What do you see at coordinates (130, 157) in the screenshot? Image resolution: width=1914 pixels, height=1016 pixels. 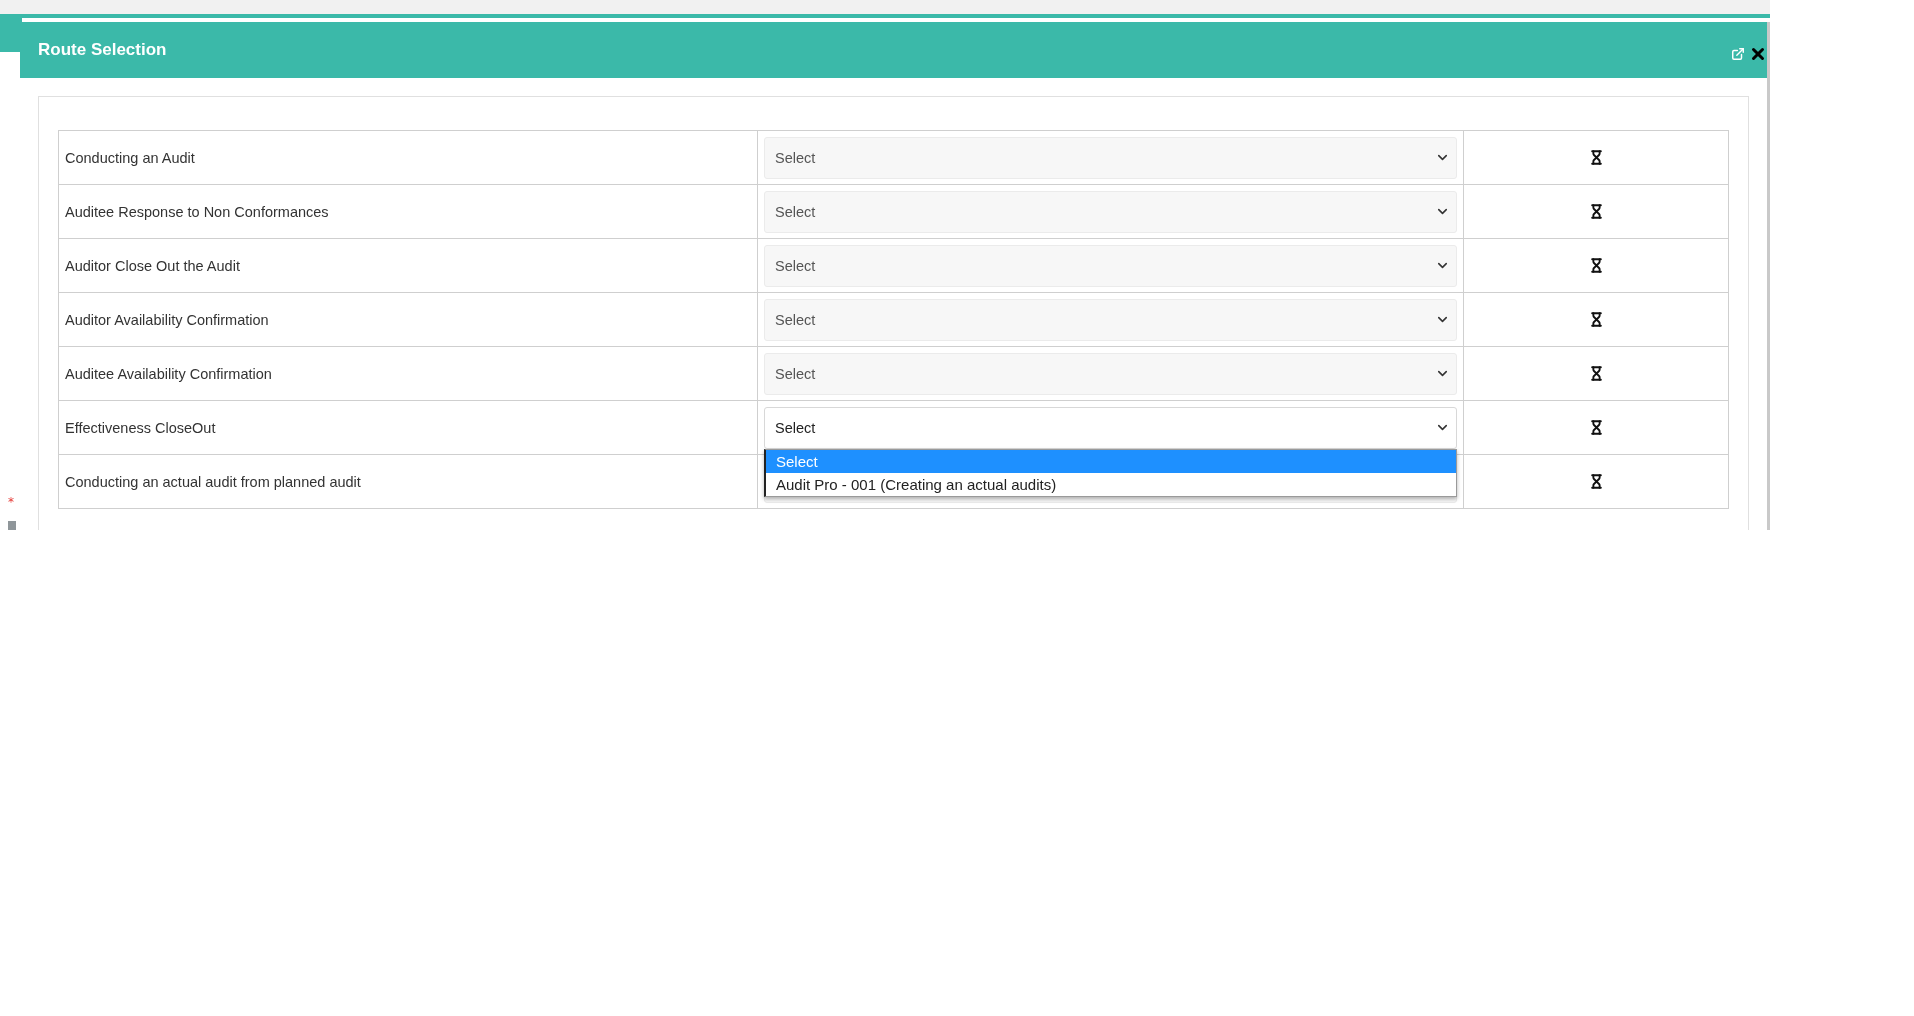 I see `step-label: Conducting an Audit` at bounding box center [130, 157].